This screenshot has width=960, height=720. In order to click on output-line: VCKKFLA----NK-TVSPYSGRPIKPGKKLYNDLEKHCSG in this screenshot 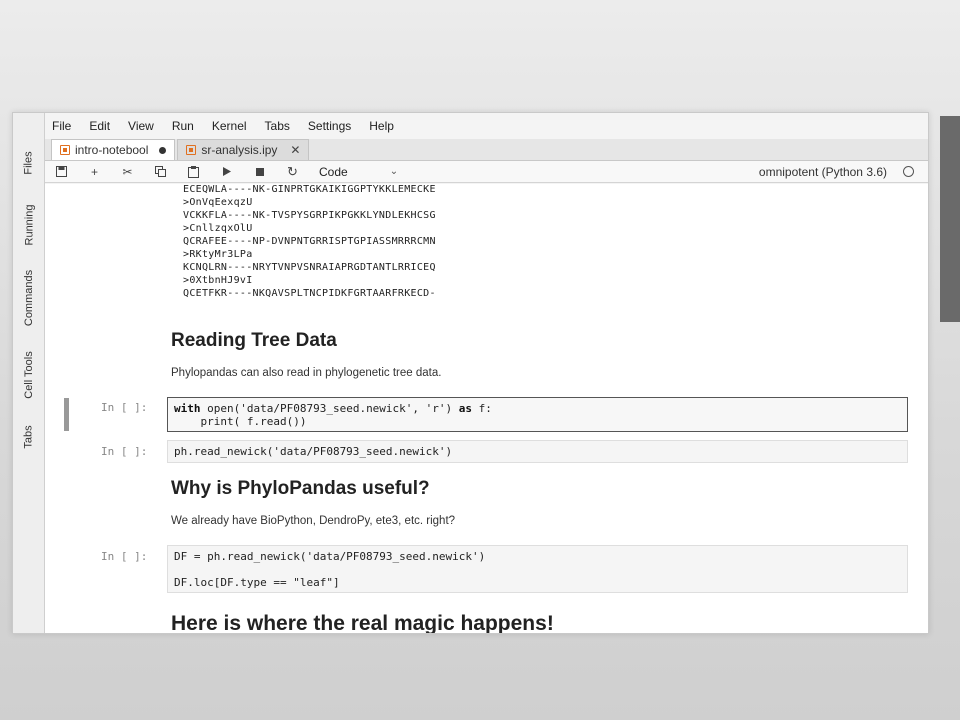, I will do `click(309, 215)`.